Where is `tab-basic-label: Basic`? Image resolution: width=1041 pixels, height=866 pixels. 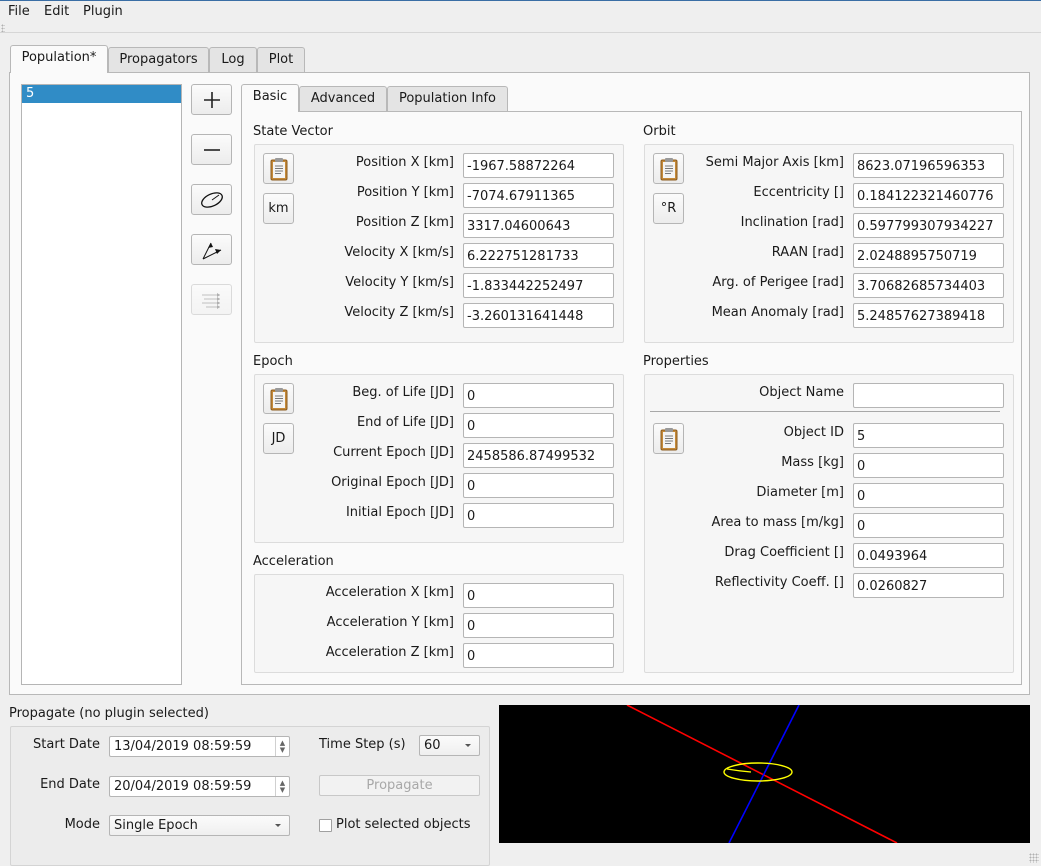
tab-basic-label: Basic is located at coordinates (270, 96).